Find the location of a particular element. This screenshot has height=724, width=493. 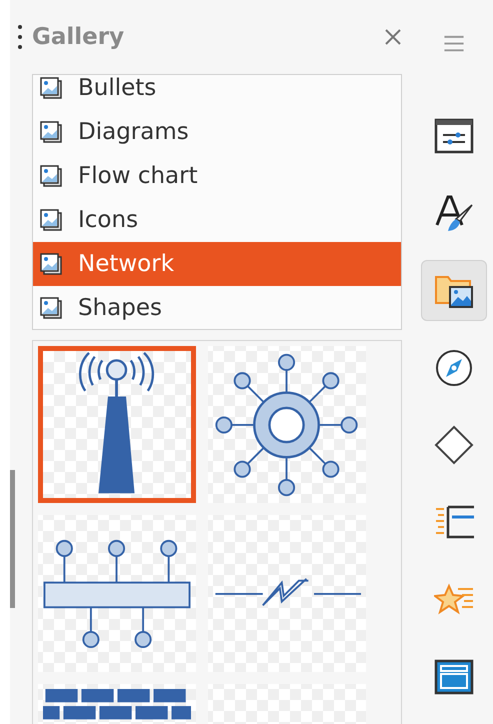

theme-list-item: Diagrams is located at coordinates (217, 132).